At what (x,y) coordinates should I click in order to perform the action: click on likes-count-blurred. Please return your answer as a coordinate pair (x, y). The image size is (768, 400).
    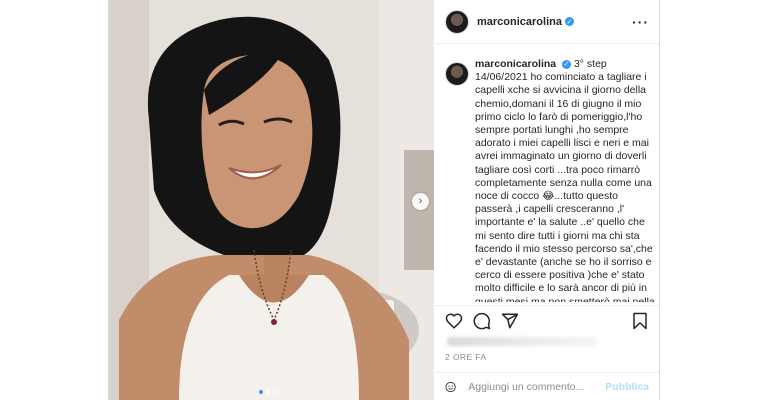
    Looking at the image, I should click on (522, 341).